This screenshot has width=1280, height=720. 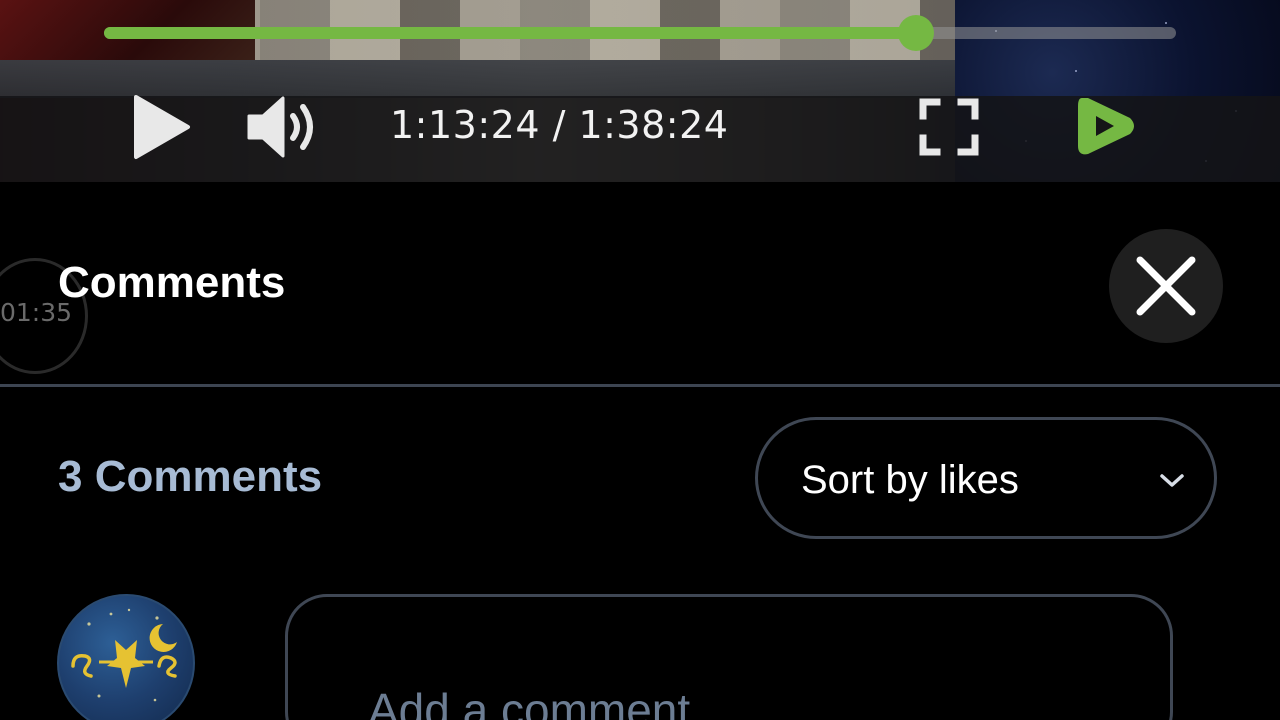 What do you see at coordinates (949, 127) in the screenshot?
I see `fullscreen-icon` at bounding box center [949, 127].